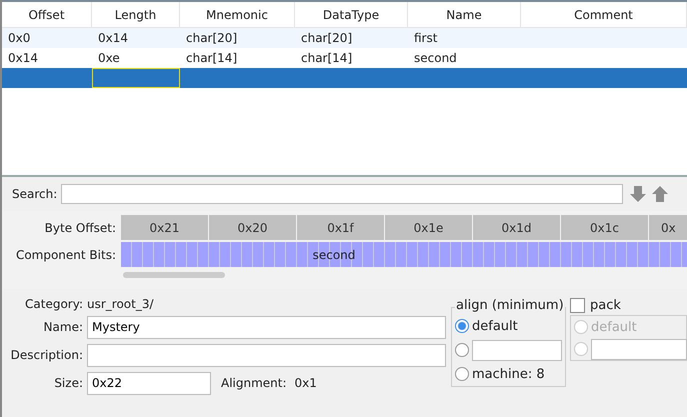 The height and width of the screenshot is (417, 687). Describe the element at coordinates (342, 194) in the screenshot. I see `search-field` at that location.